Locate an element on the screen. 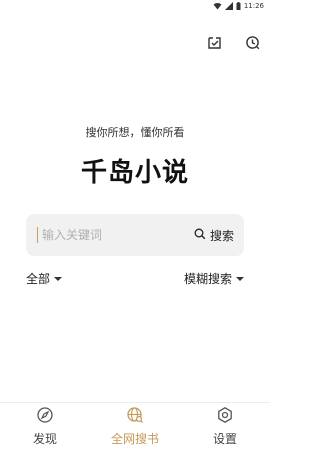  search-icon is located at coordinates (200, 235).